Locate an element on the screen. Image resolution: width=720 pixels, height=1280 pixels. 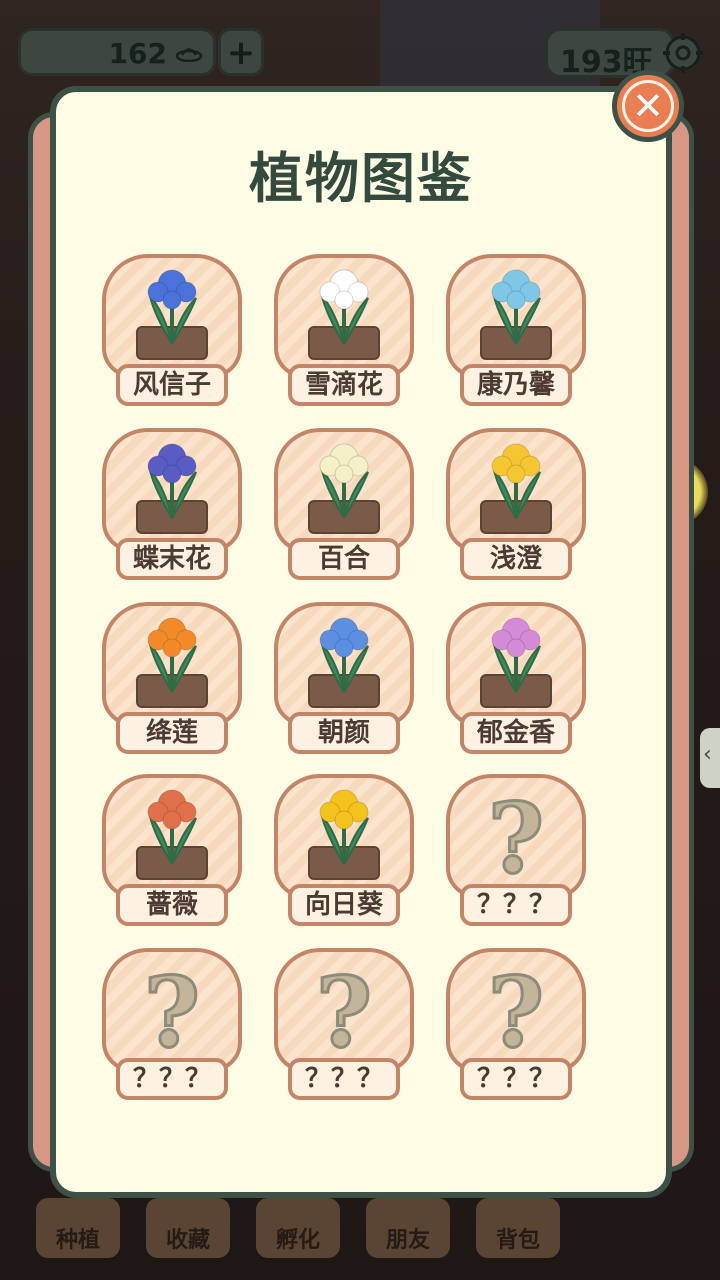
close-icon: ✕ is located at coordinates (648, 106).